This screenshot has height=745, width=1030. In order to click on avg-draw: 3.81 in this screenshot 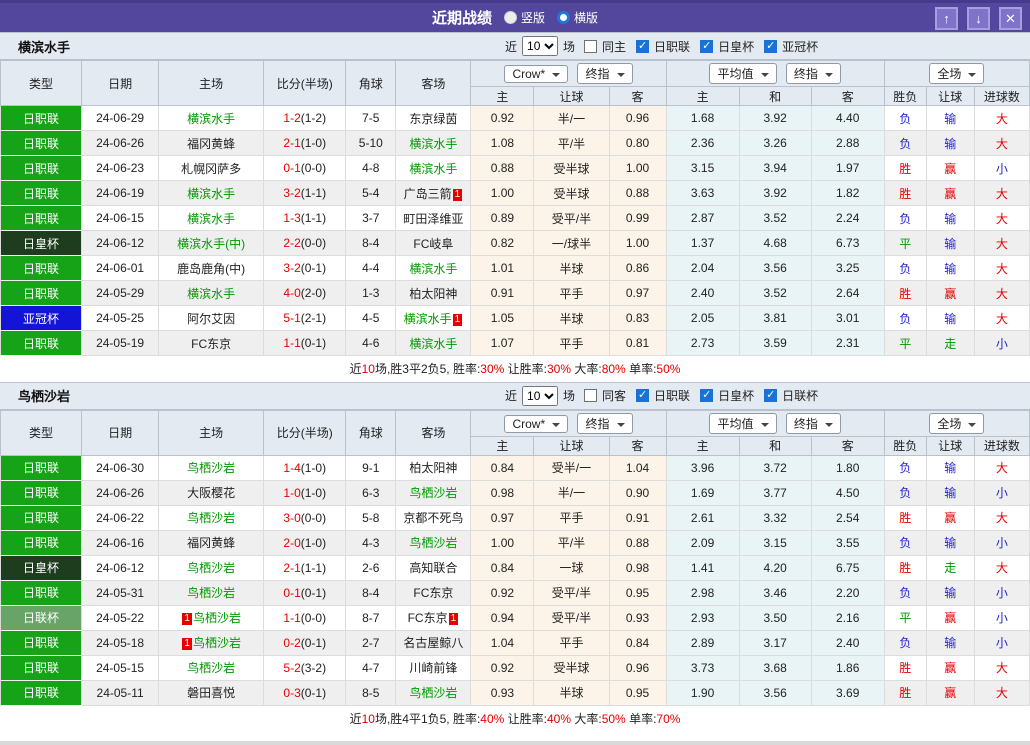, I will do `click(775, 318)`.